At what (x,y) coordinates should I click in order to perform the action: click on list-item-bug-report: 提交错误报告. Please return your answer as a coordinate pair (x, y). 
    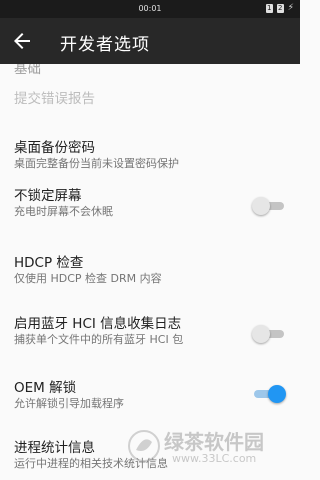
    Looking at the image, I should click on (150, 95).